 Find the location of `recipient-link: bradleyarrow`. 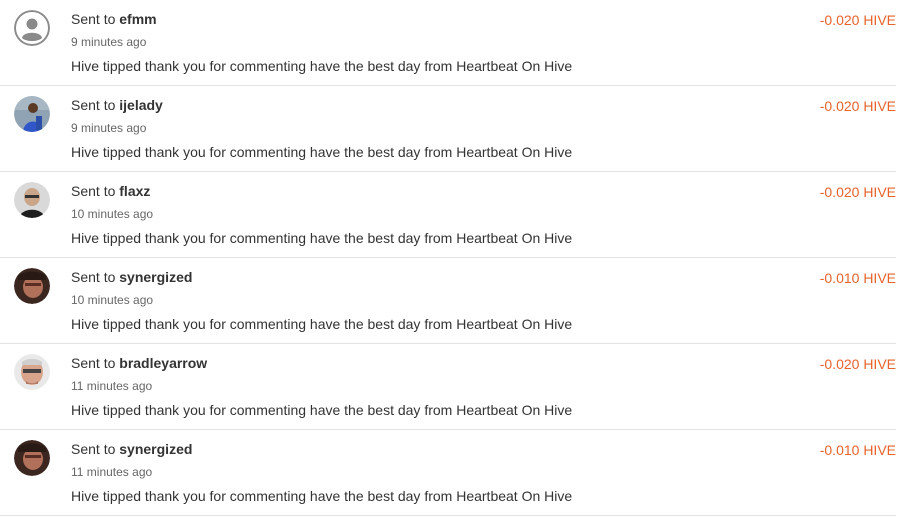

recipient-link: bradleyarrow is located at coordinates (163, 363).